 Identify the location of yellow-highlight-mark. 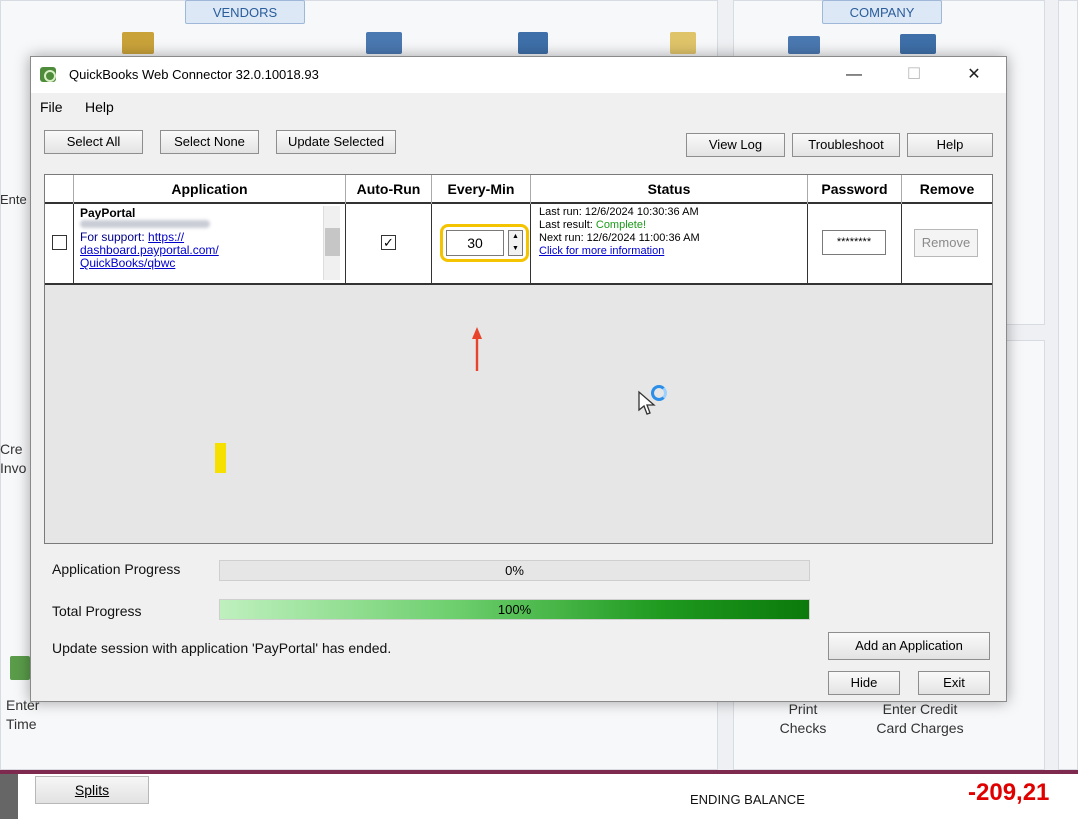
(220, 458).